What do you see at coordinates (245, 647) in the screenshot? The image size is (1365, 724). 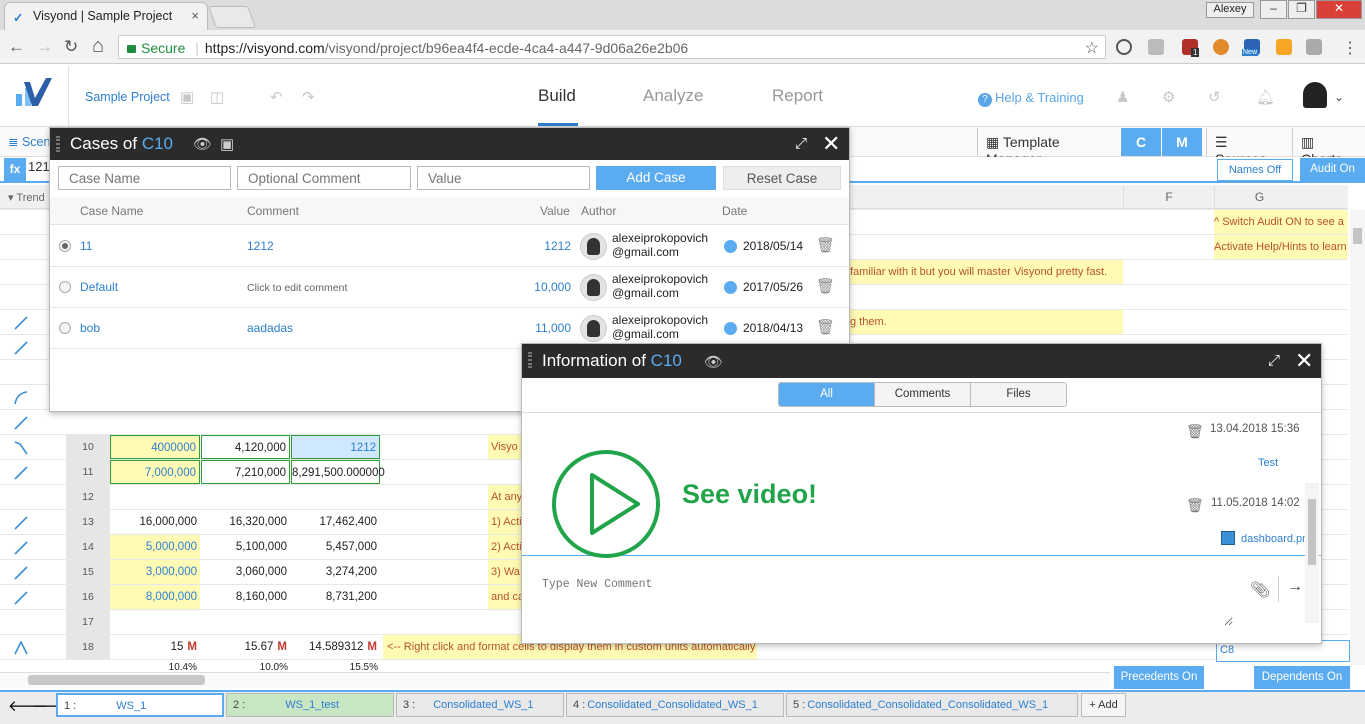 I see `cell-b: 15.67 M` at bounding box center [245, 647].